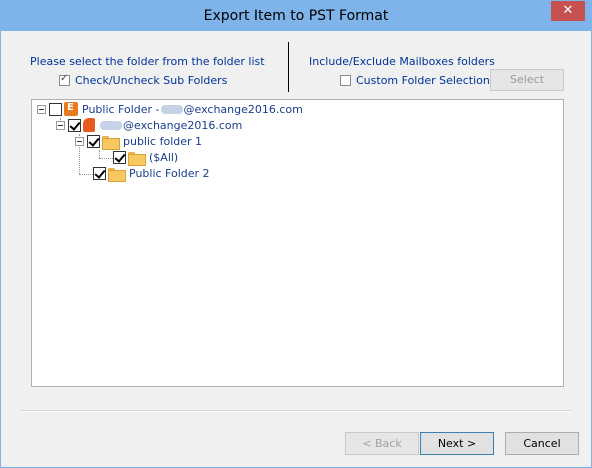  What do you see at coordinates (542, 443) in the screenshot?
I see `cancel-button: Cancel` at bounding box center [542, 443].